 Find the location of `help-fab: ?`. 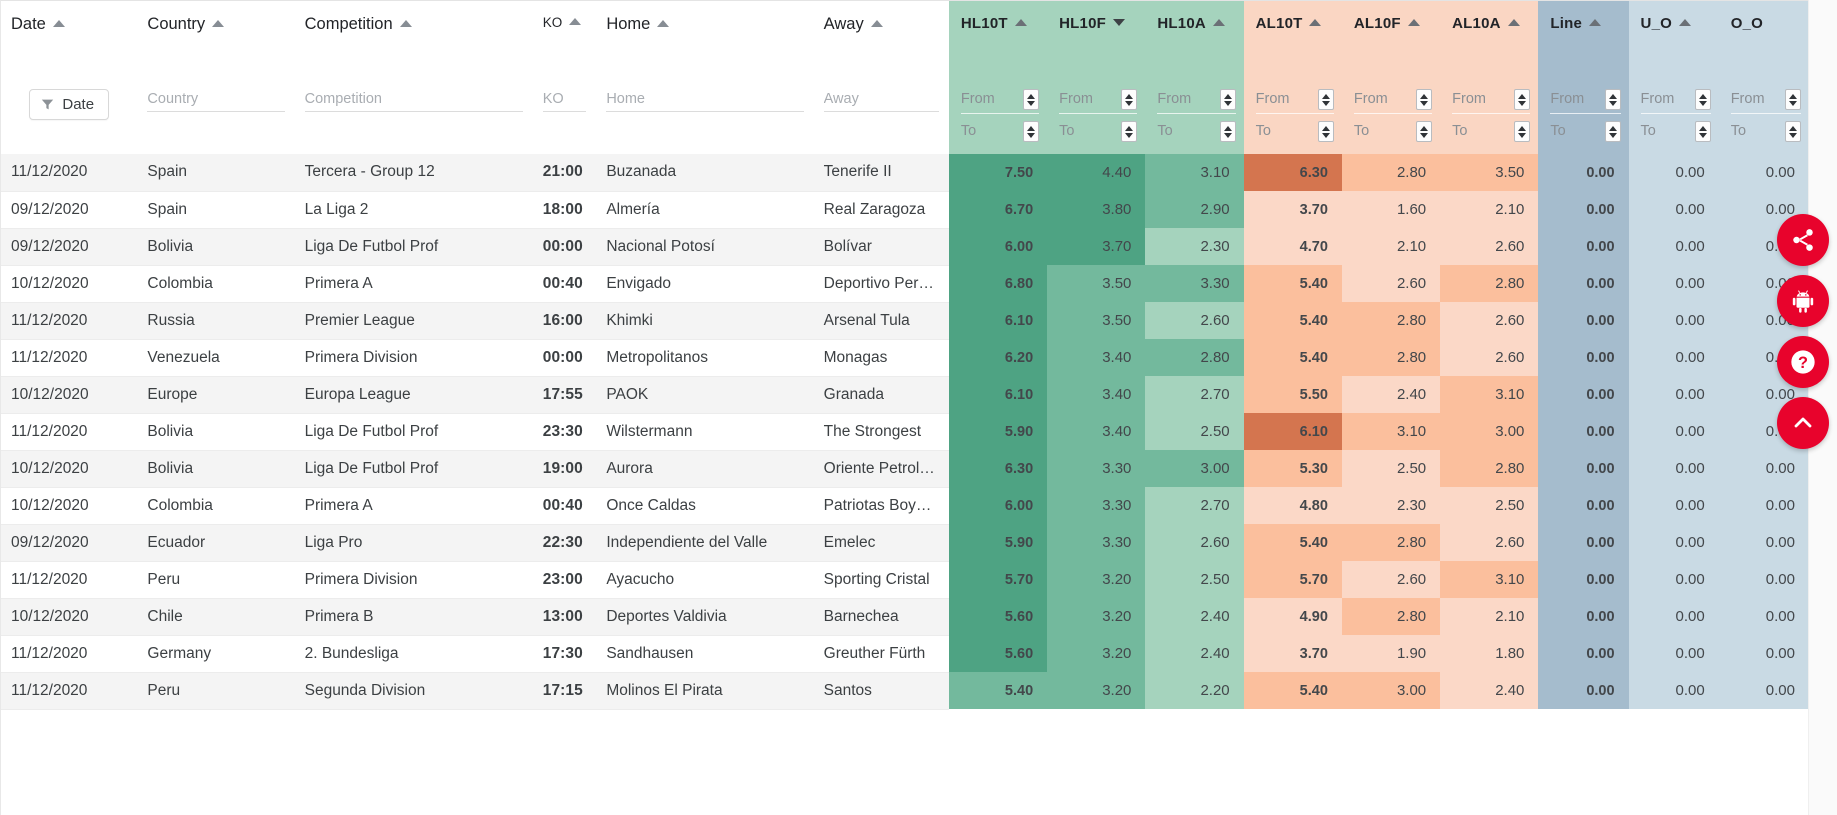

help-fab: ? is located at coordinates (1803, 362).